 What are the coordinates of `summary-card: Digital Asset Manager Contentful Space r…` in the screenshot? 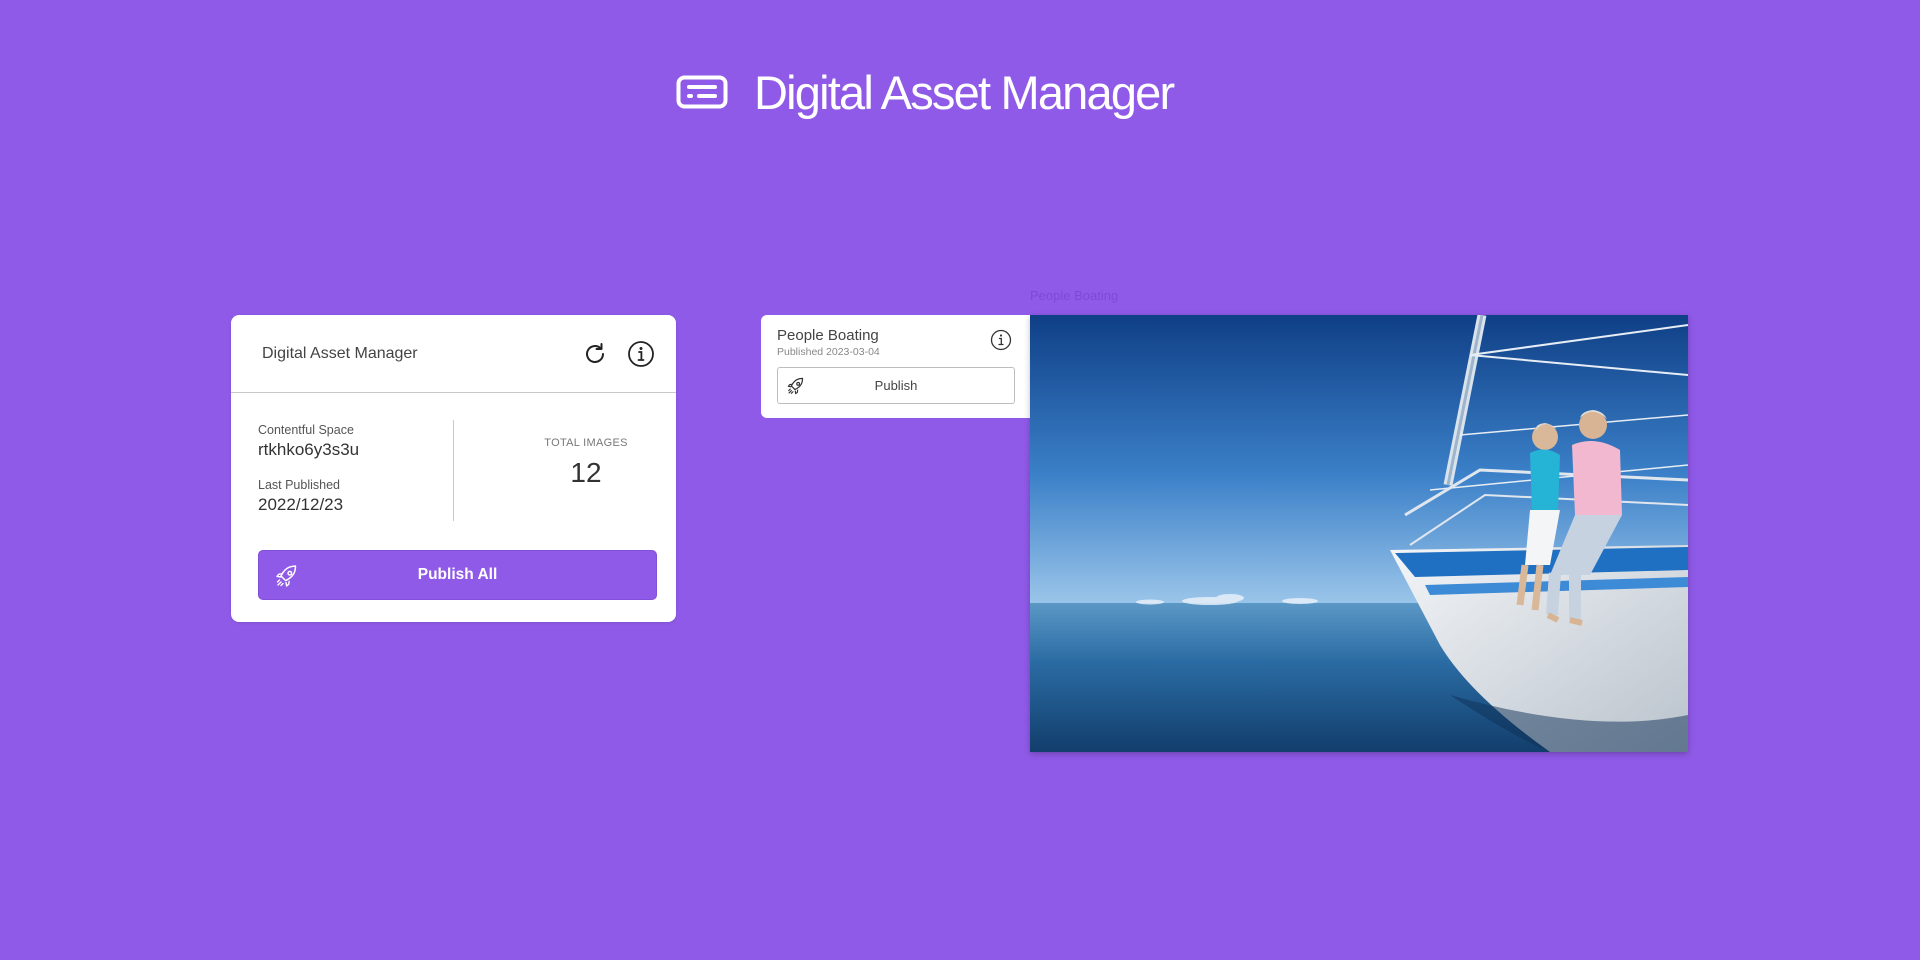 It's located at (453, 468).